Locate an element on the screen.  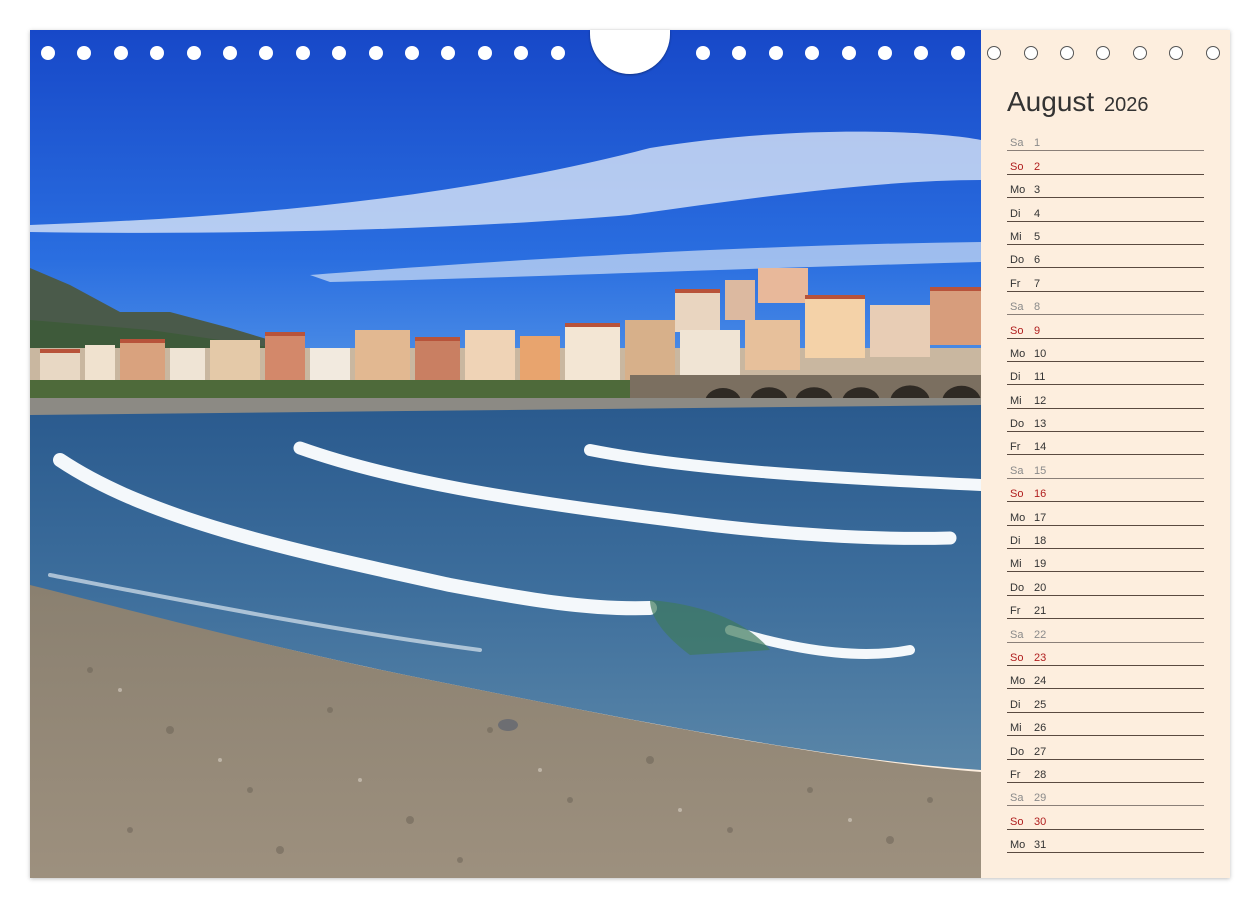
day-number: 29 is located at coordinates (1040, 798).